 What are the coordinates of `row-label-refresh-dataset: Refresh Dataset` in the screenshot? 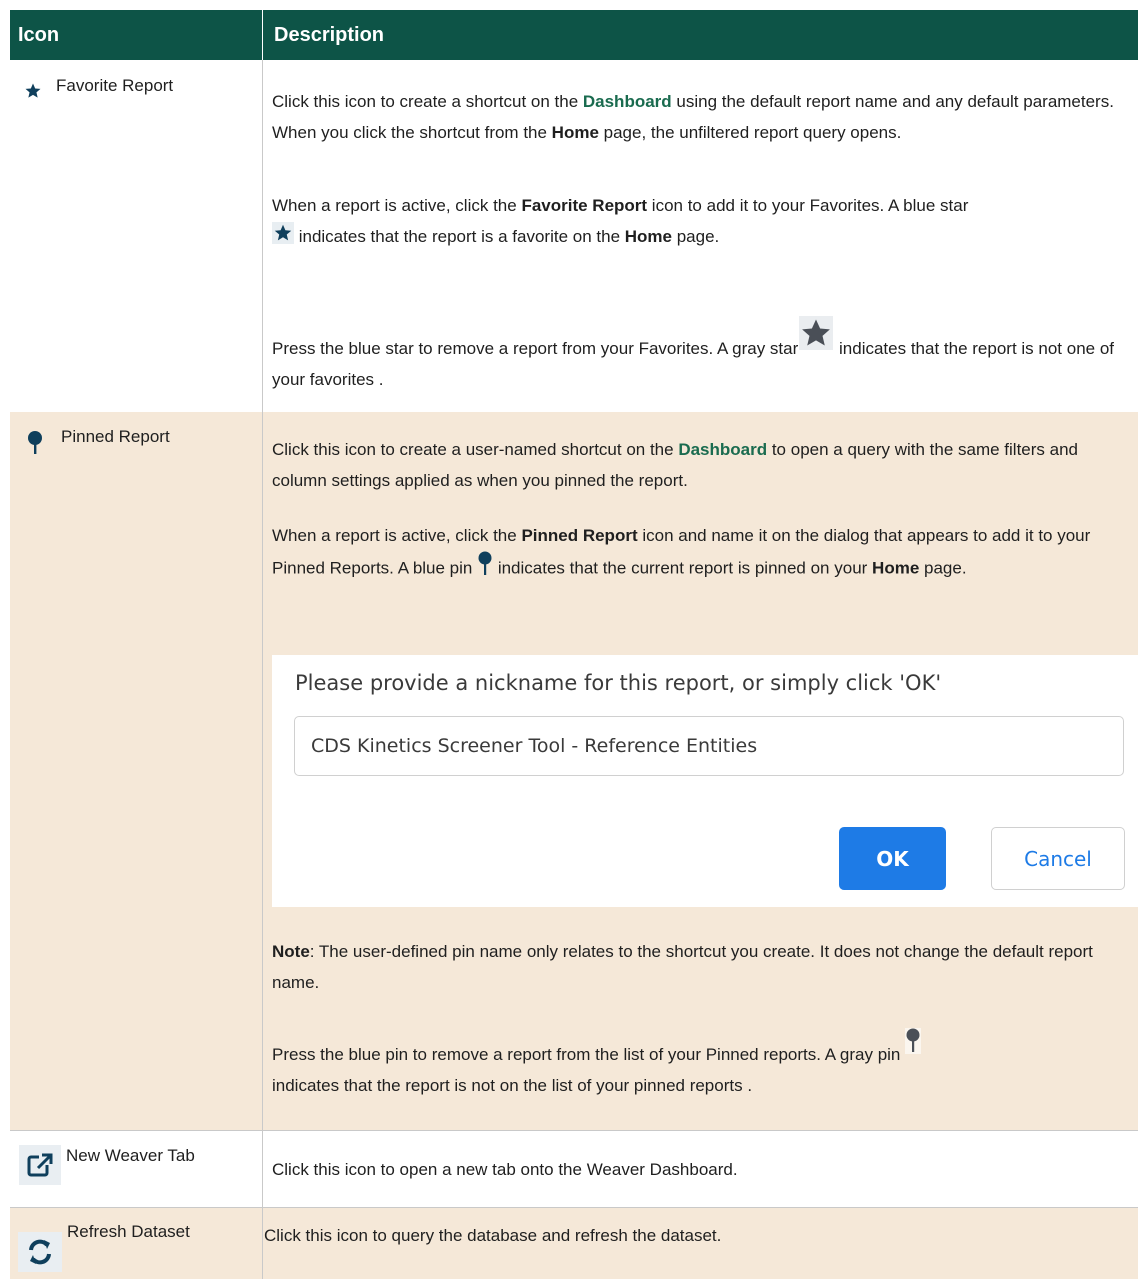 It's located at (128, 1231).